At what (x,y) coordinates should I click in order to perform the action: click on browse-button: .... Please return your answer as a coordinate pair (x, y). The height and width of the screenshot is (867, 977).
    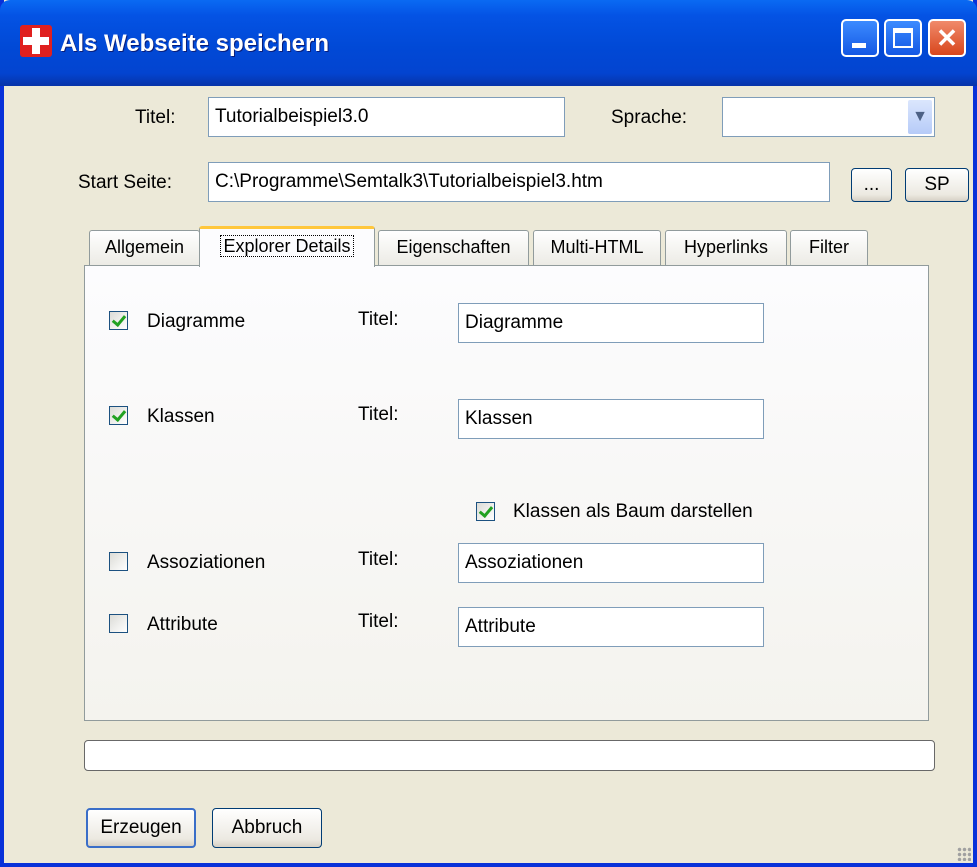
    Looking at the image, I should click on (871, 185).